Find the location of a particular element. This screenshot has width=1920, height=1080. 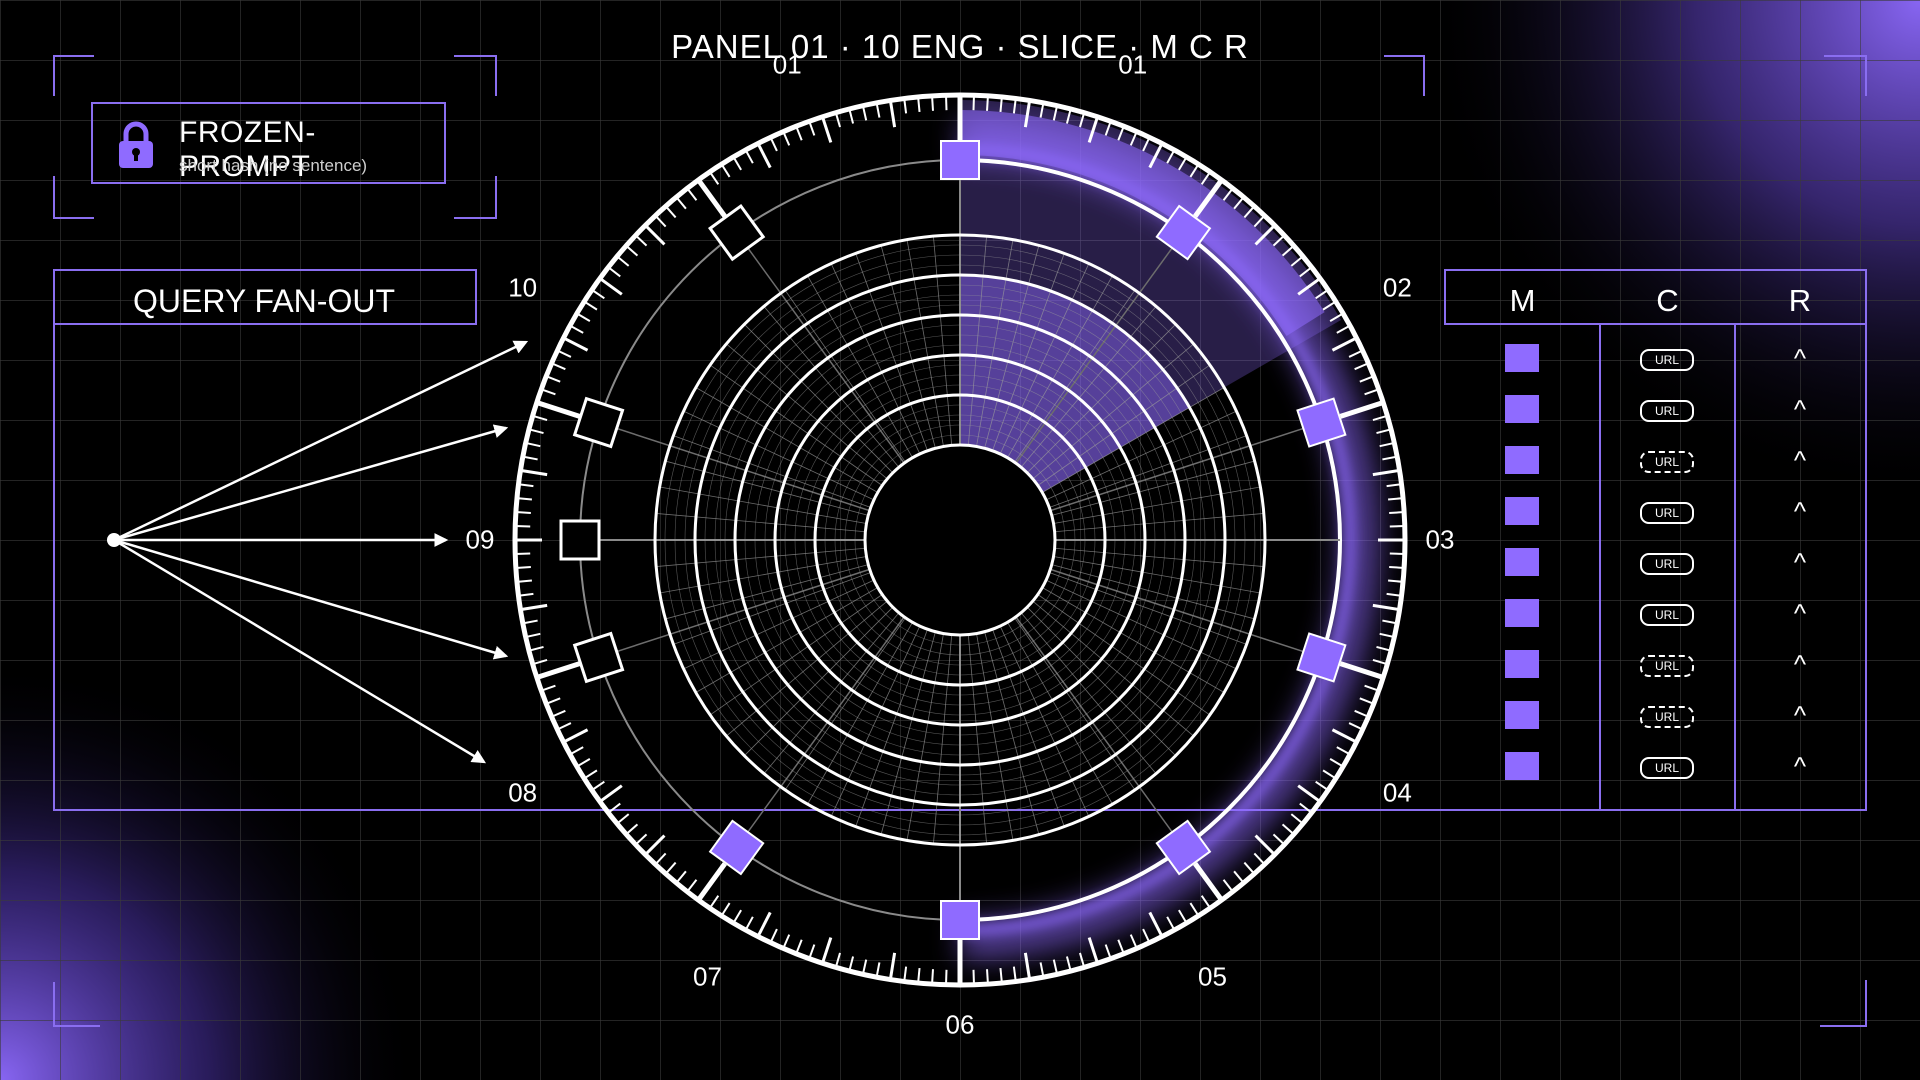

panel-title: PANEL 01 · 10 ENG · SLICE · M C R is located at coordinates (960, 46).